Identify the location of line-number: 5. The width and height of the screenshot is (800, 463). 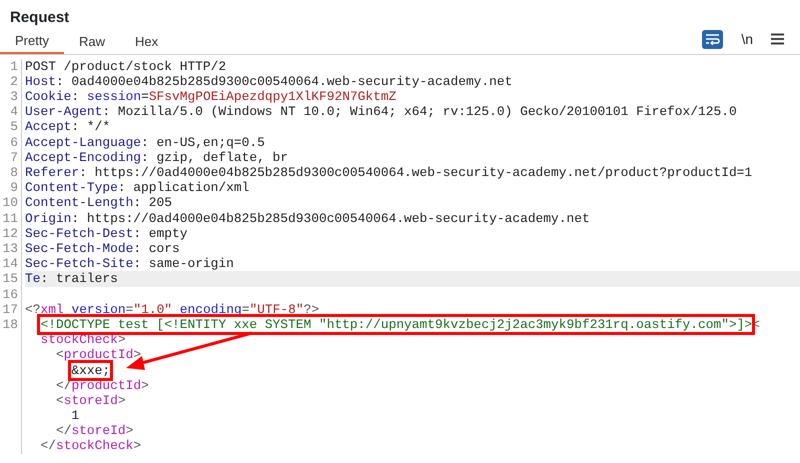
(14, 127).